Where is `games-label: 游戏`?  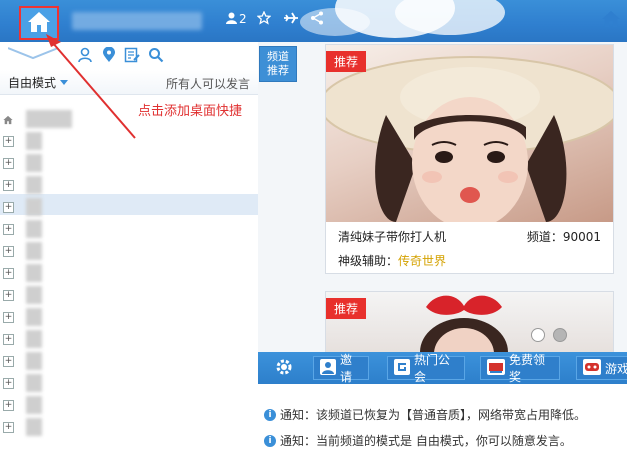 games-label: 游戏 is located at coordinates (616, 368).